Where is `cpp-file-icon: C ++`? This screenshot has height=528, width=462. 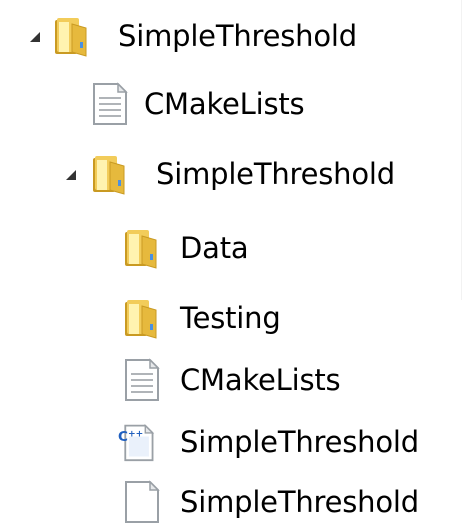 cpp-file-icon: C ++ is located at coordinates (136, 442).